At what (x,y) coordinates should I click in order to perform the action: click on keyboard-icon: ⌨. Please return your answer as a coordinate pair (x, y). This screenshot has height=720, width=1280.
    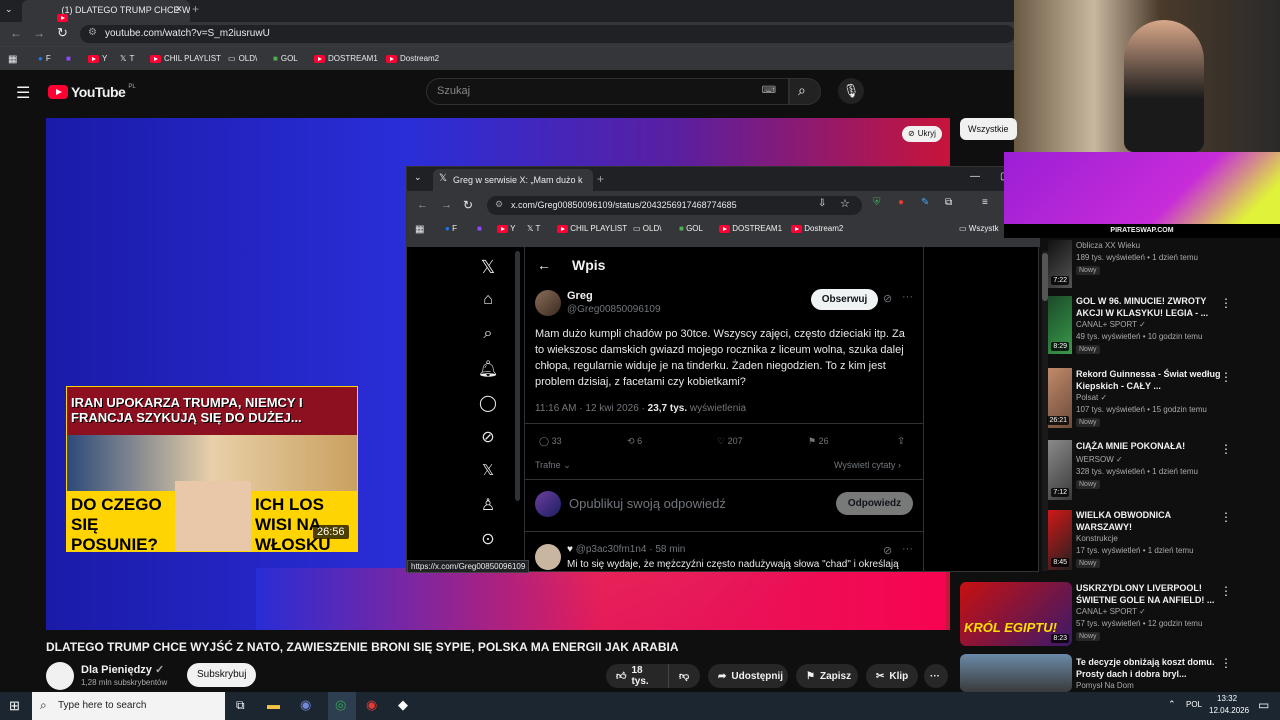
    Looking at the image, I should click on (769, 90).